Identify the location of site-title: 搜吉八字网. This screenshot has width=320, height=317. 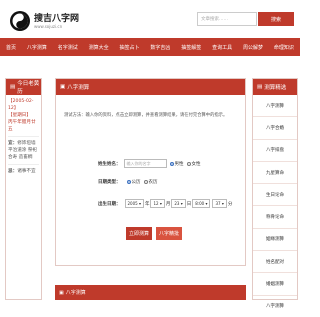
(57, 18).